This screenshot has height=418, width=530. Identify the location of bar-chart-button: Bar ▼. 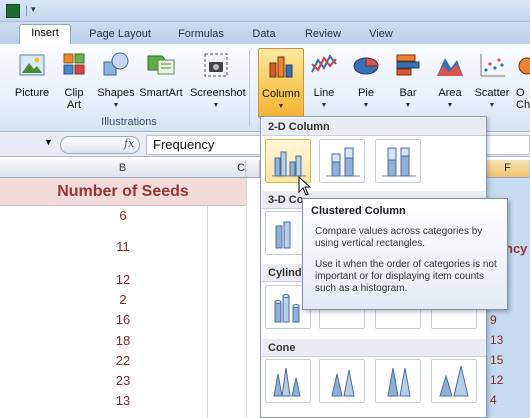
(408, 81).